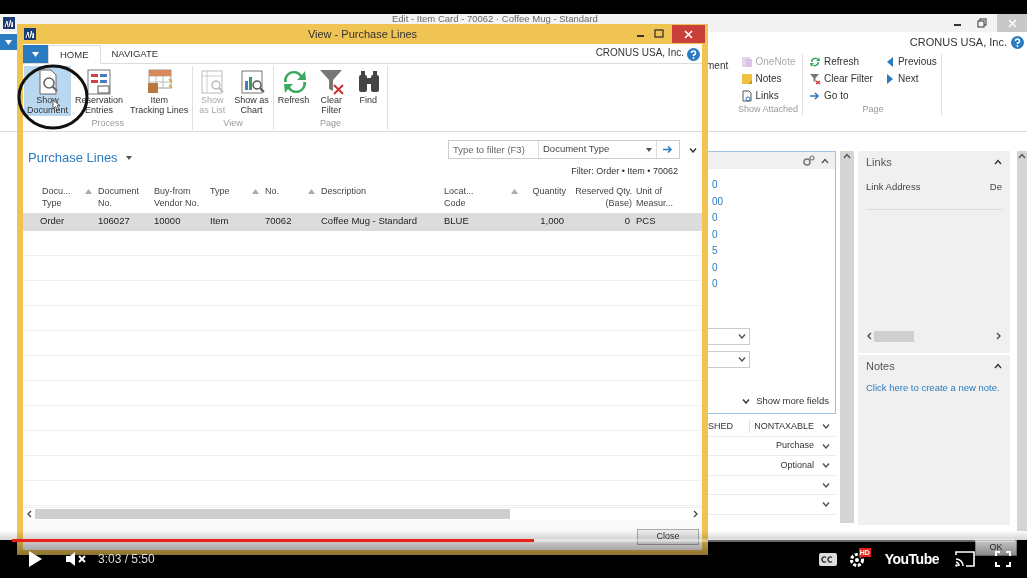 This screenshot has width=1027, height=578. I want to click on triangle-right-icon, so click(889, 78).